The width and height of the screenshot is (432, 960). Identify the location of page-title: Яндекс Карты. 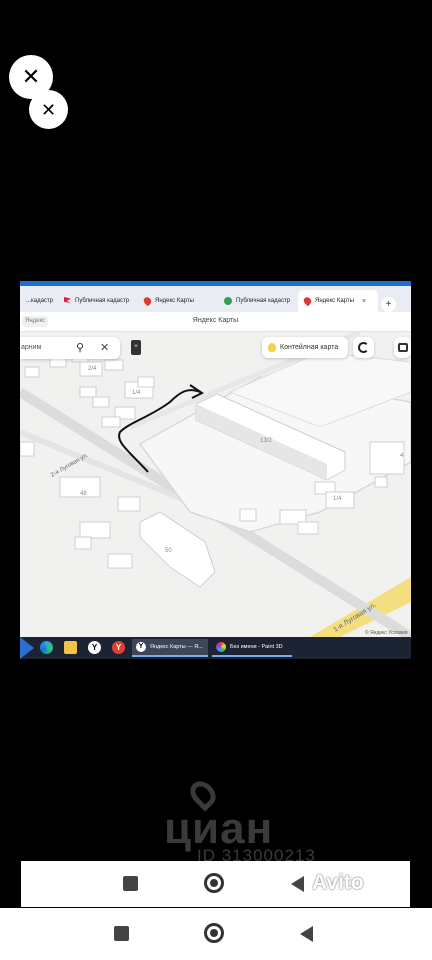
(215, 320).